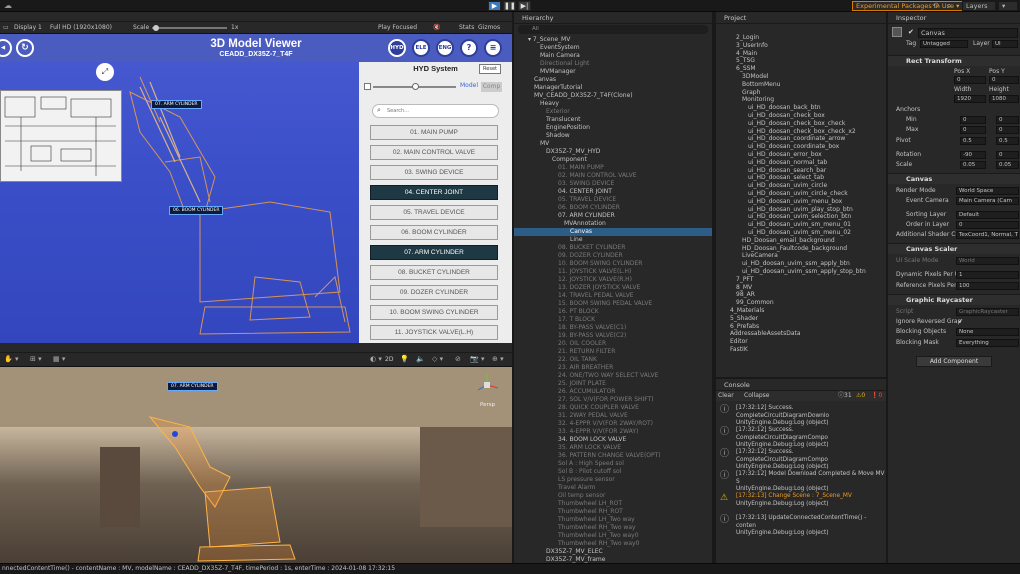 This screenshot has height=574, width=1020. What do you see at coordinates (569, 248) in the screenshot?
I see `hierarchy-item: 08. BUCKET CYLINDER` at bounding box center [569, 248].